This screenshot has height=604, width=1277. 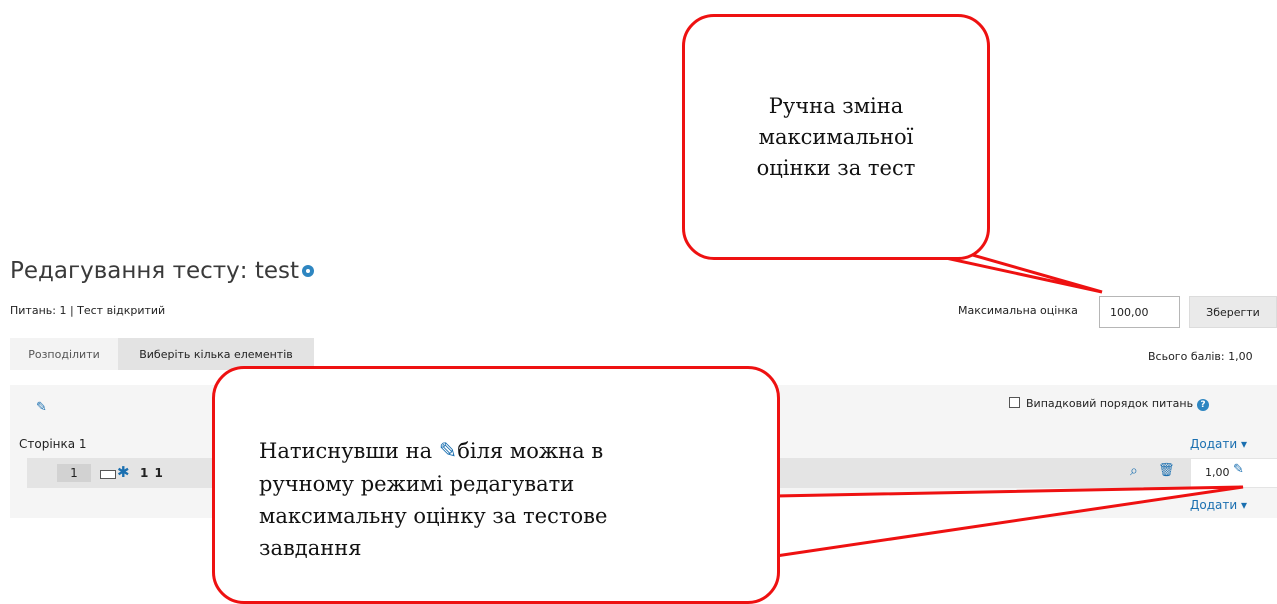 What do you see at coordinates (1238, 469) in the screenshot?
I see `edit-mark-pencil-icon: ✎` at bounding box center [1238, 469].